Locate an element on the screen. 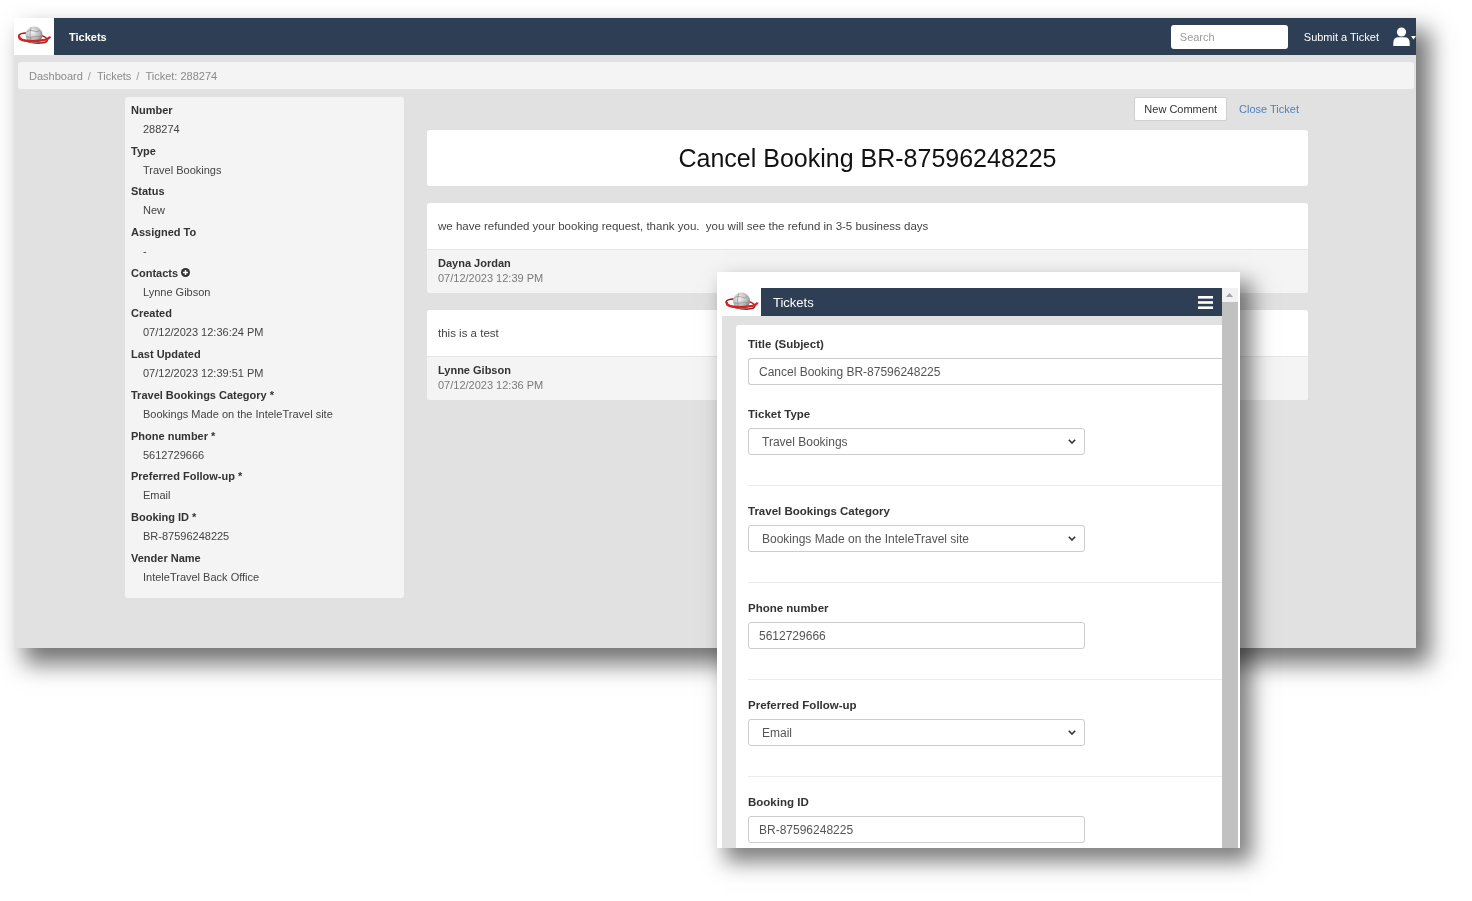  comment-time: 07/12/2023 12:36 PM is located at coordinates (491, 385).